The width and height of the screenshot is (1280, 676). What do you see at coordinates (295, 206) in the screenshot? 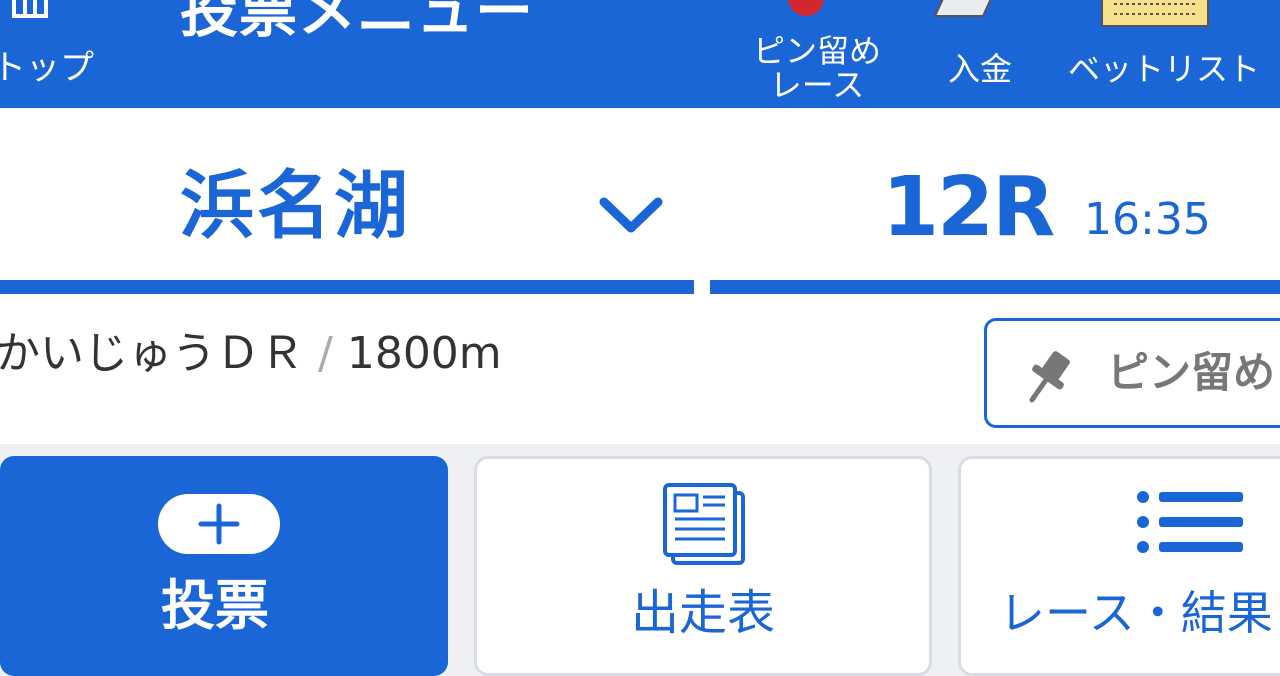
I see `venue-name: 浜名湖` at bounding box center [295, 206].